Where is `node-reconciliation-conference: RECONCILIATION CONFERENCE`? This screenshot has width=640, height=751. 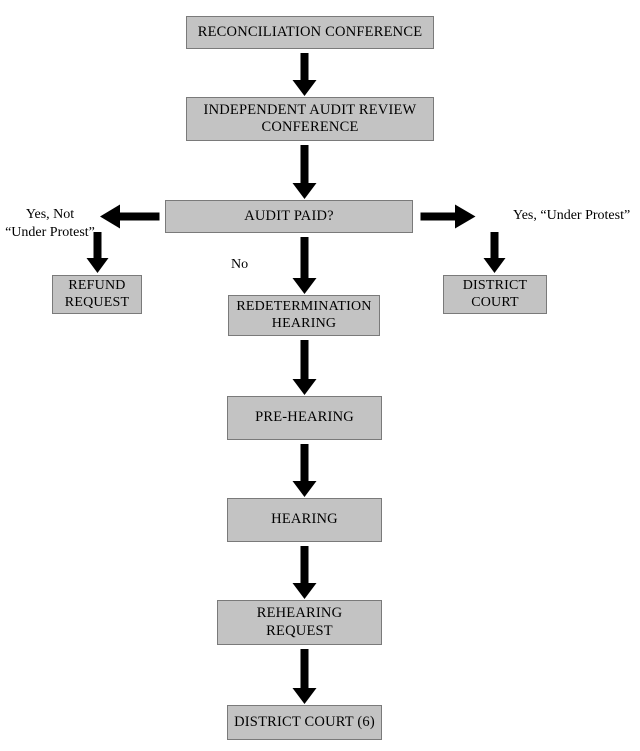
node-reconciliation-conference: RECONCILIATION CONFERENCE is located at coordinates (310, 32).